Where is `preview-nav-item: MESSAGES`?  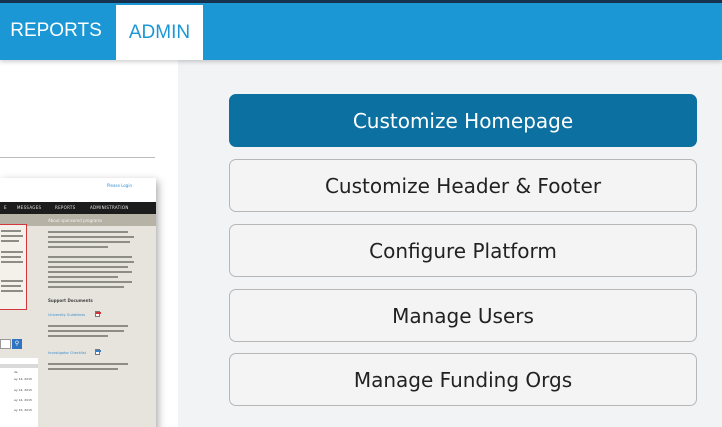 preview-nav-item: MESSAGES is located at coordinates (29, 207).